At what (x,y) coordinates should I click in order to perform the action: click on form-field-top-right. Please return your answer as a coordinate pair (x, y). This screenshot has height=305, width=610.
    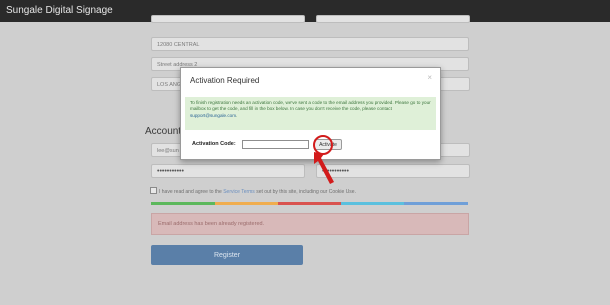
    Looking at the image, I should click on (393, 19).